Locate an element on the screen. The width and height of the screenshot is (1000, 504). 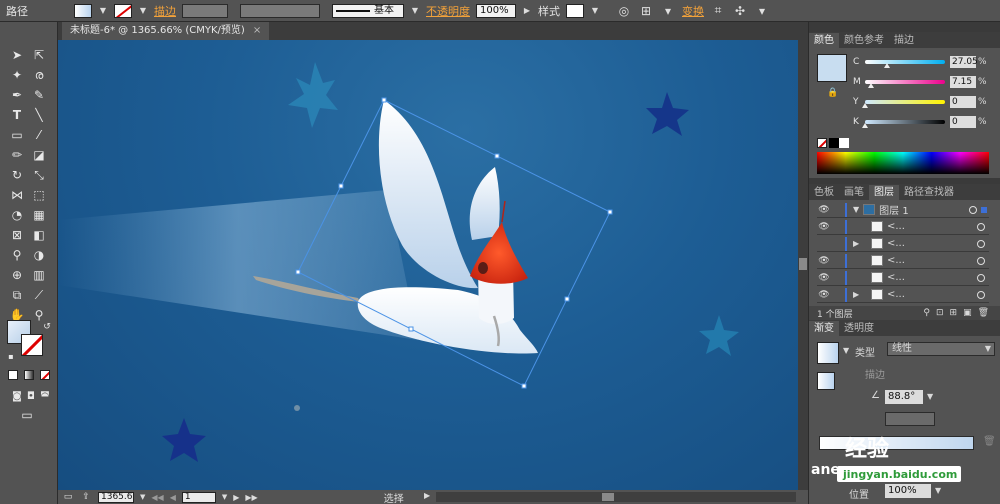
close-icon: × is located at coordinates (257, 30).